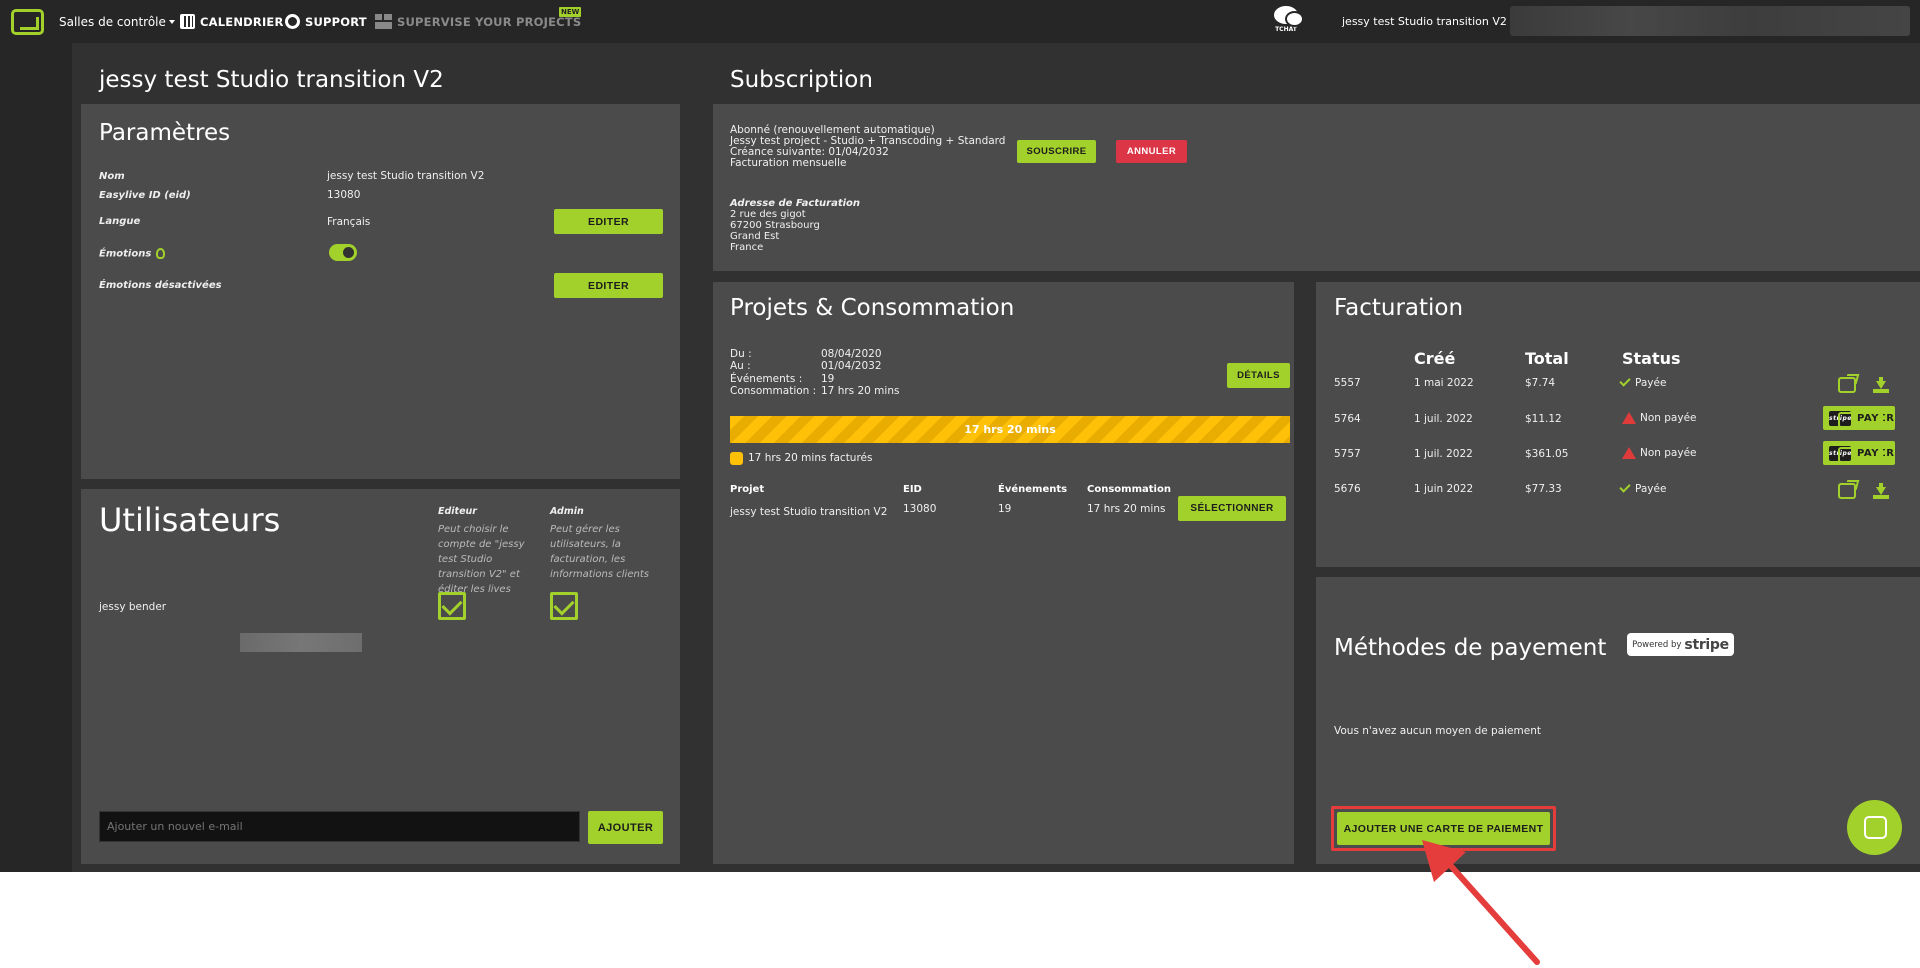  I want to click on utilisateurs-title: Utilisateurs, so click(190, 520).